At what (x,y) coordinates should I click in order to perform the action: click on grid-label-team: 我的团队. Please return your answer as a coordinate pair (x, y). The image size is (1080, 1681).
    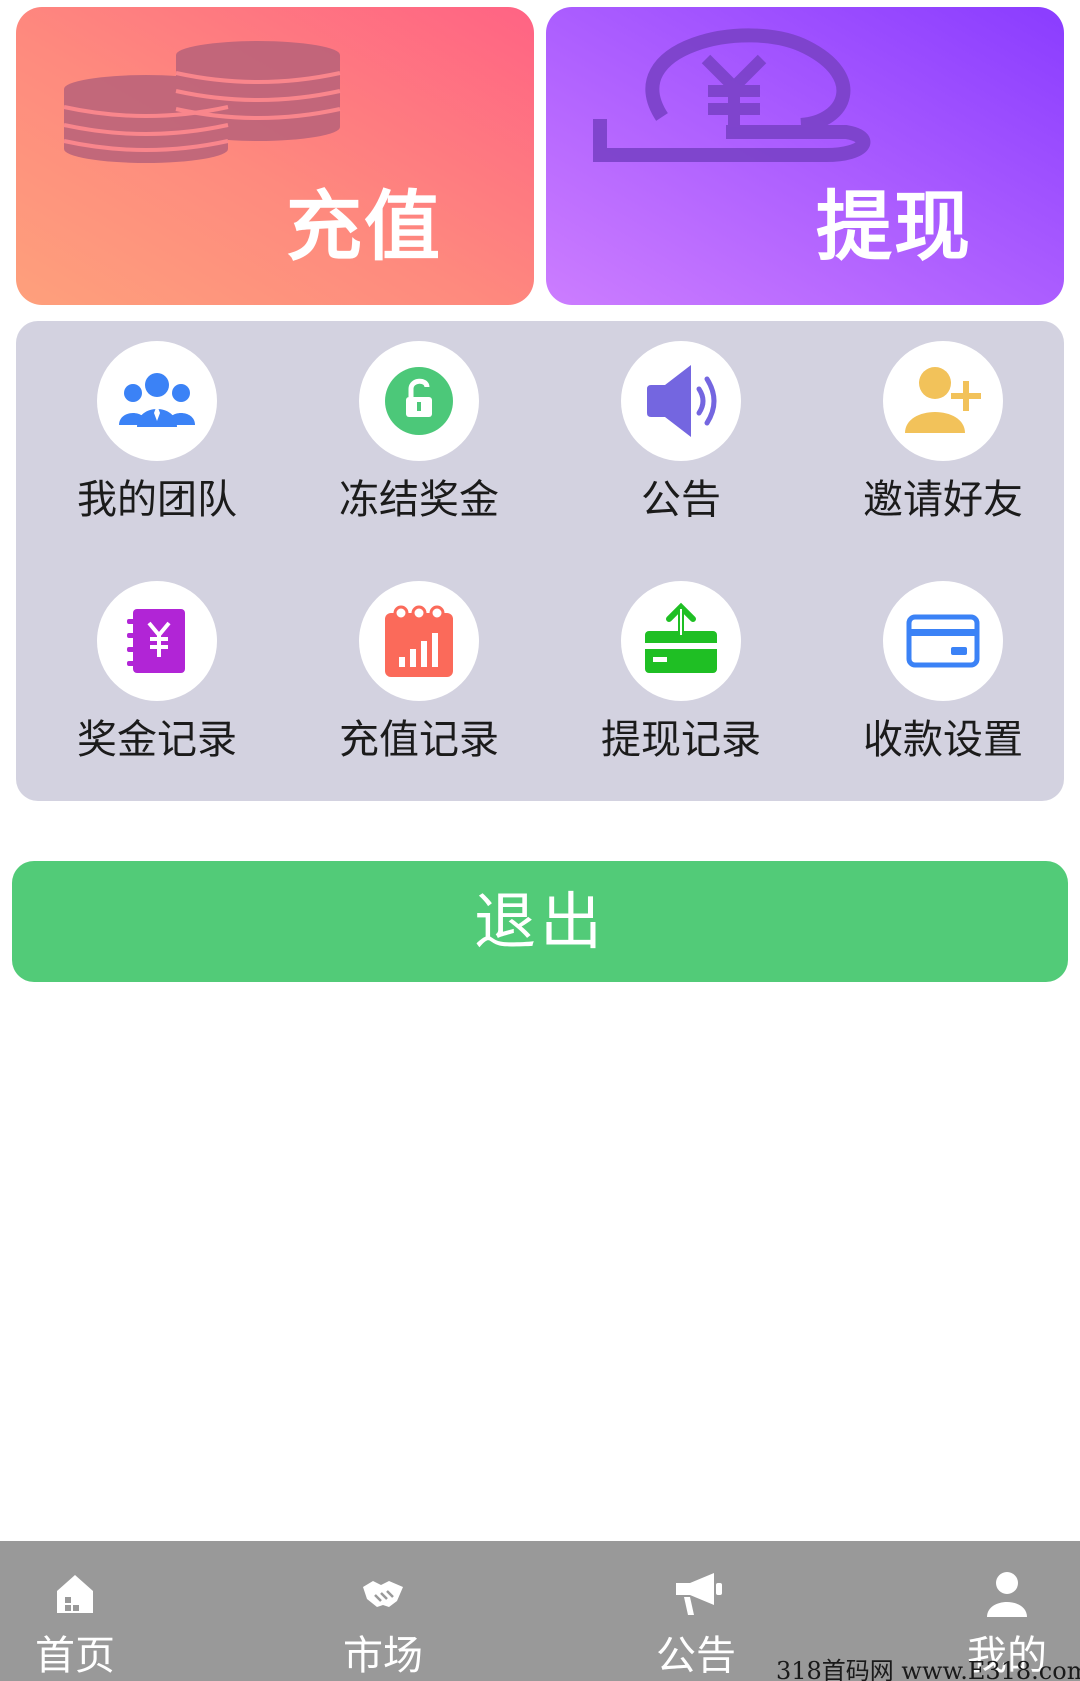
    Looking at the image, I should click on (157, 500).